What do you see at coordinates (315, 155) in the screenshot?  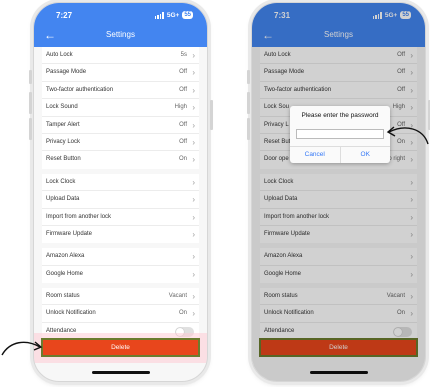 I see `cancel-button: Cancel` at bounding box center [315, 155].